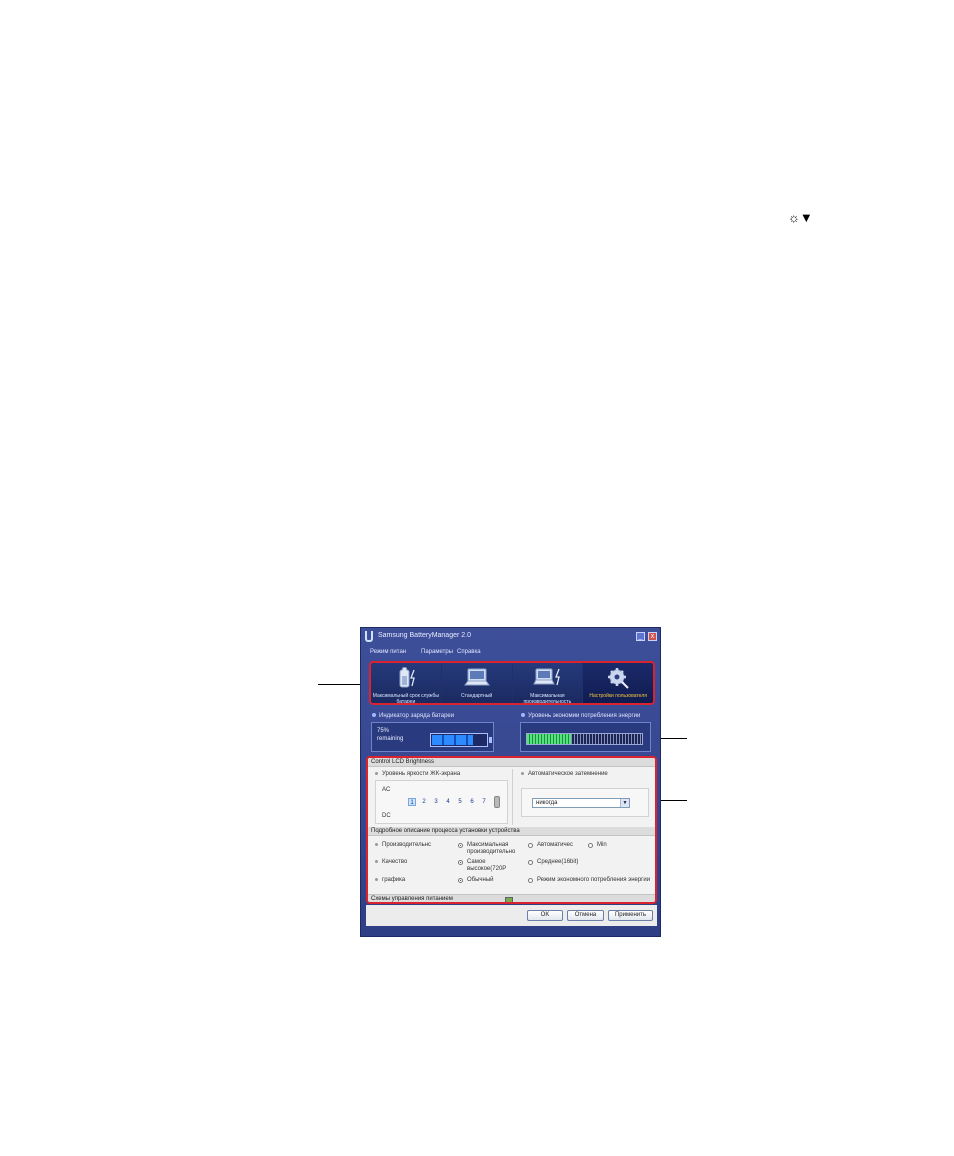 The image size is (954, 1156). Describe the element at coordinates (511, 762) in the screenshot. I see `lcd-brightness-header: Control LCD Brightness` at that location.